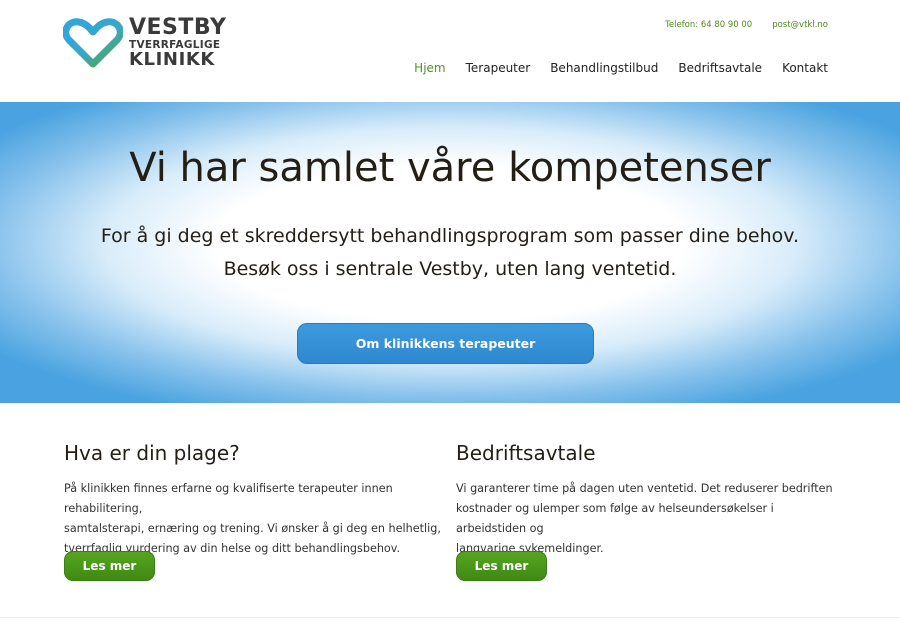 The image size is (900, 620). I want to click on section-title: Hva er din plage?, so click(152, 453).